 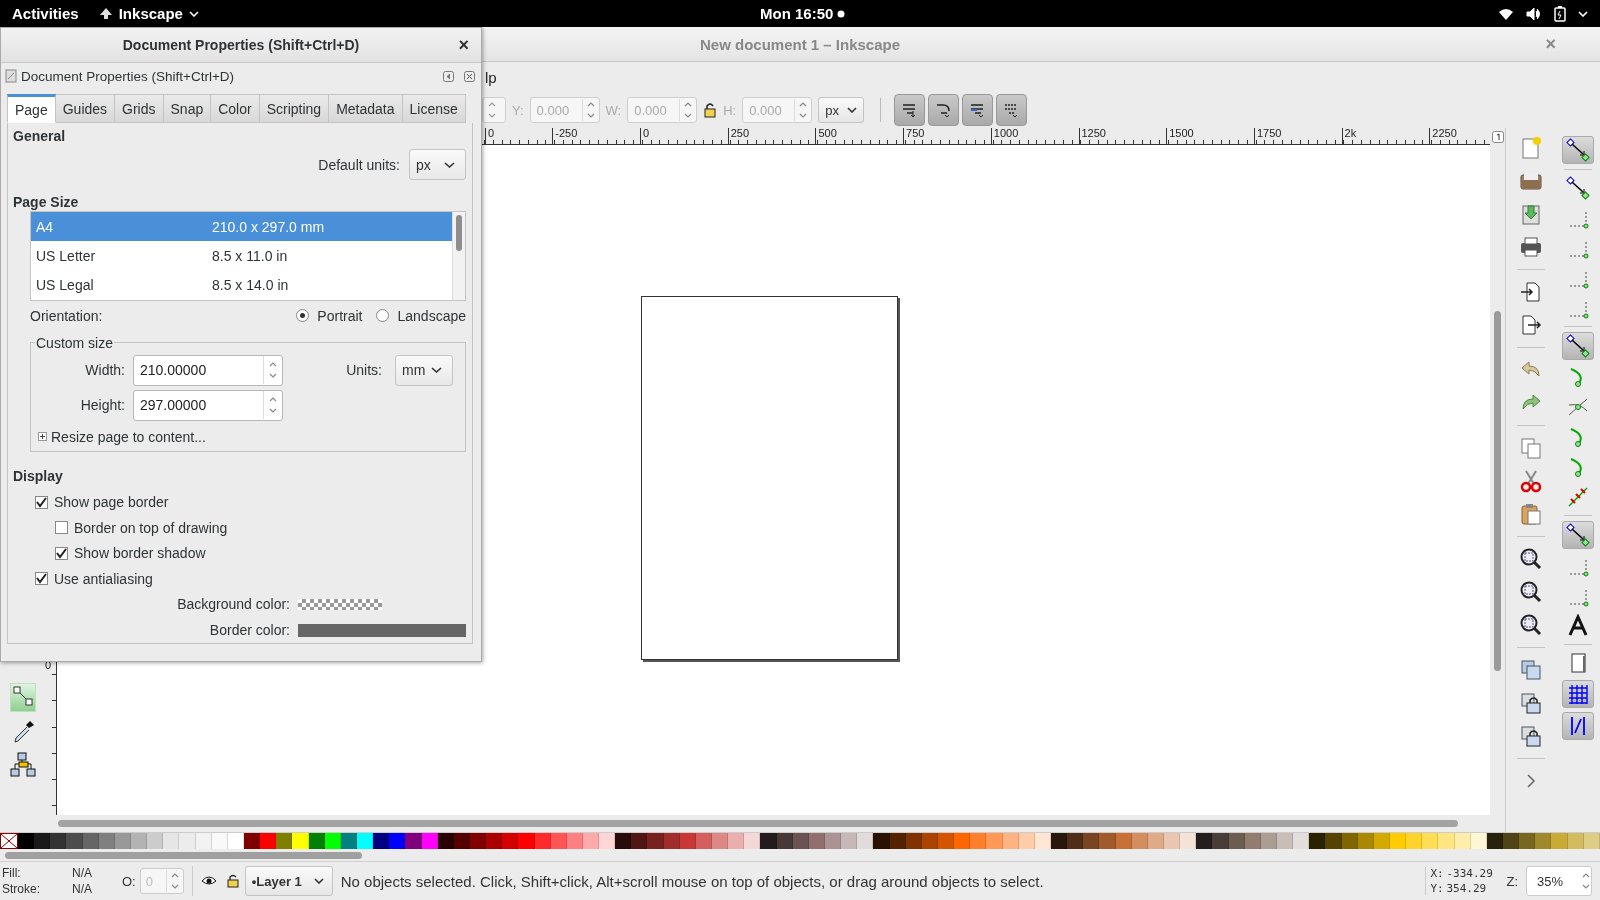 What do you see at coordinates (22, 696) in the screenshot?
I see `node-tool-icon` at bounding box center [22, 696].